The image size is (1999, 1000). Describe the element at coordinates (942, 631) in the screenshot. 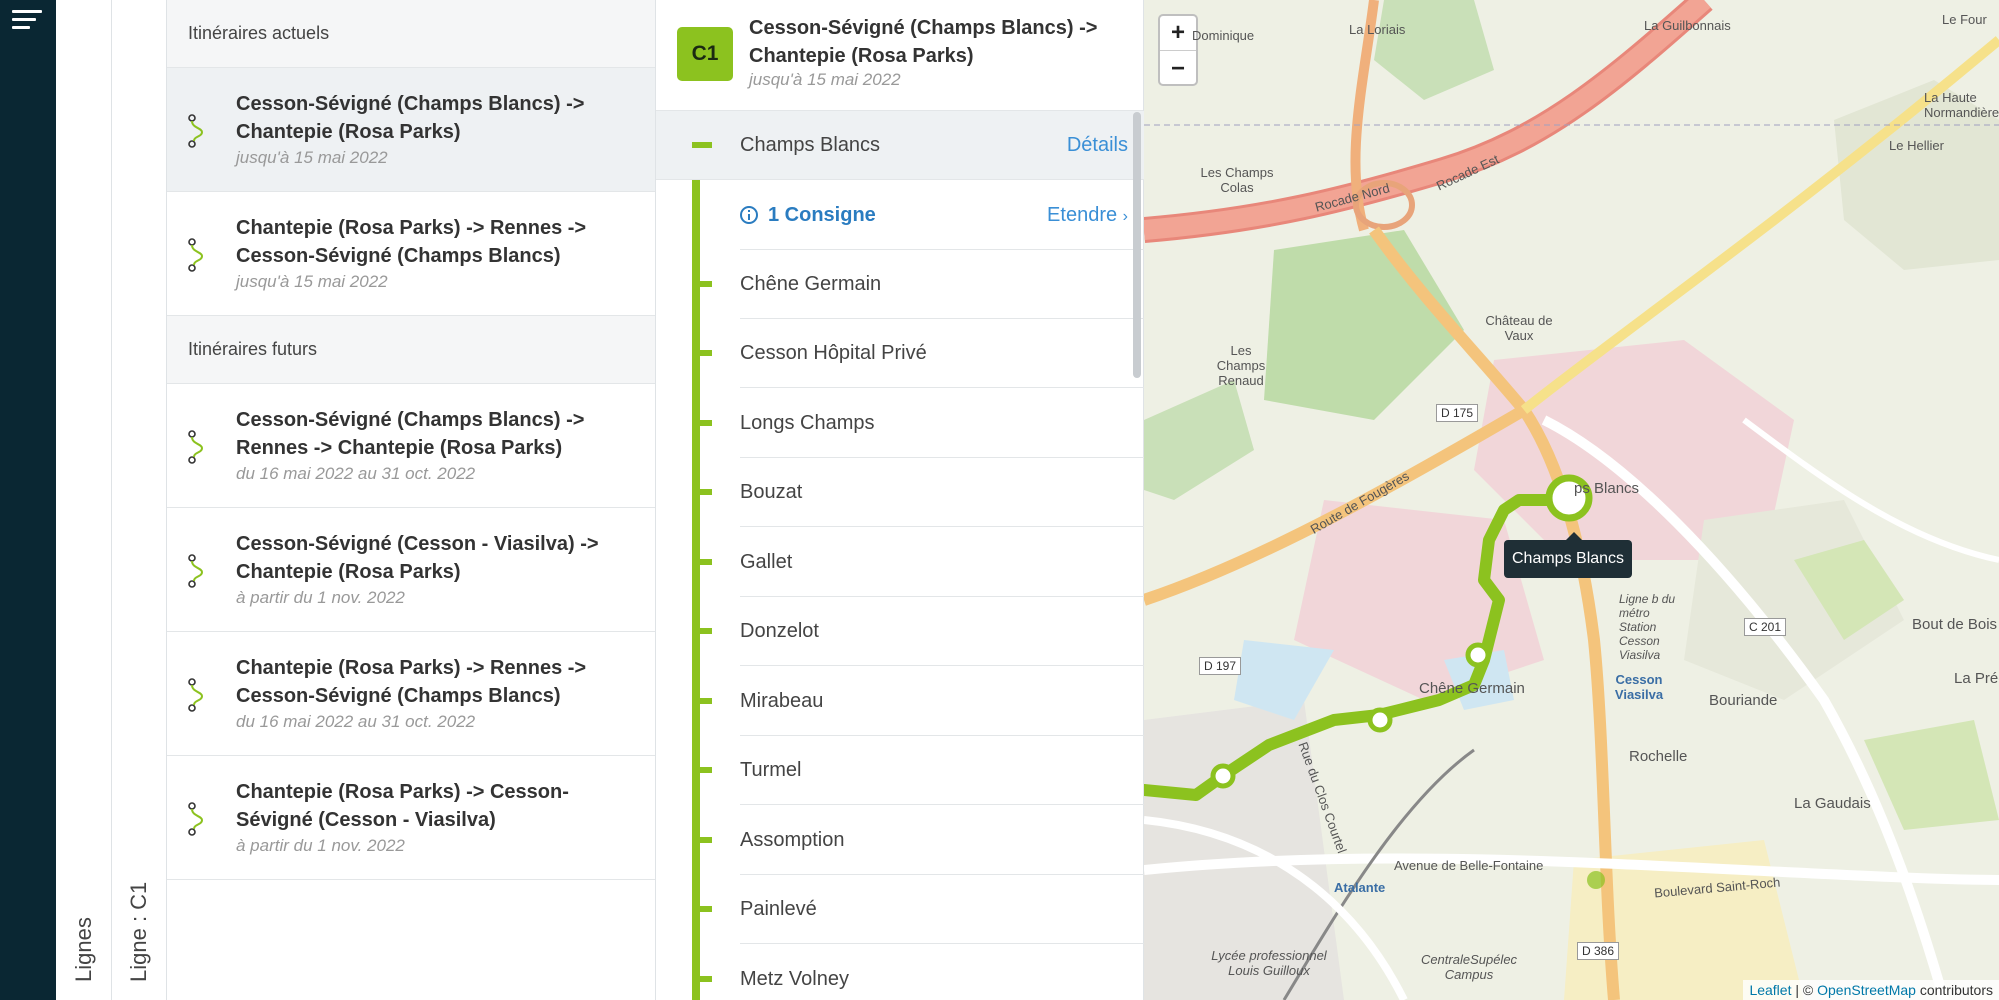

I see `stop-row: Donzelot` at that location.